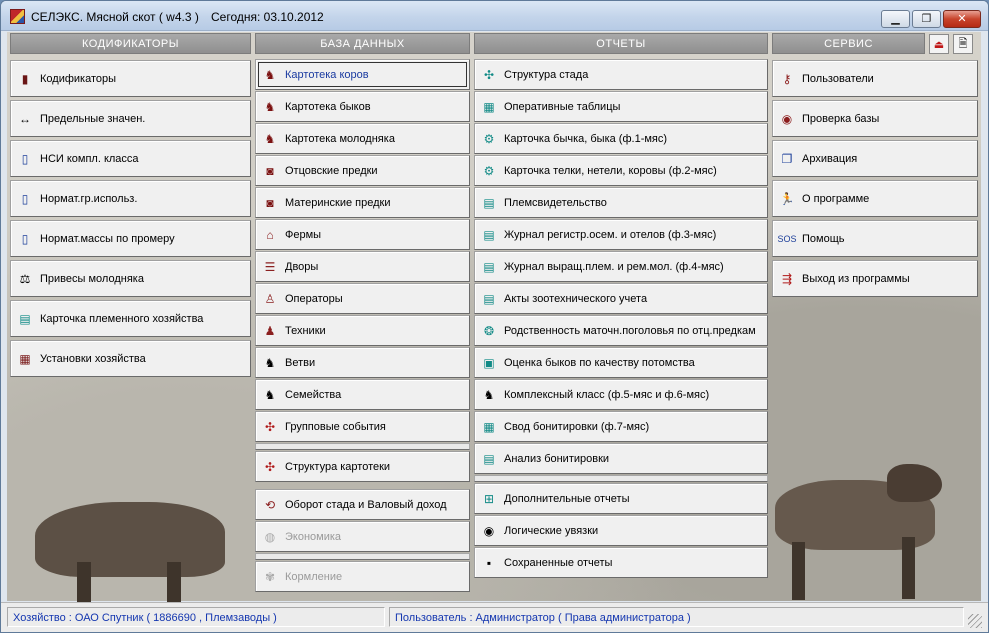  Describe the element at coordinates (875, 158) in the screenshot. I see `menu-item-archiving: ❐ Архивация` at that location.